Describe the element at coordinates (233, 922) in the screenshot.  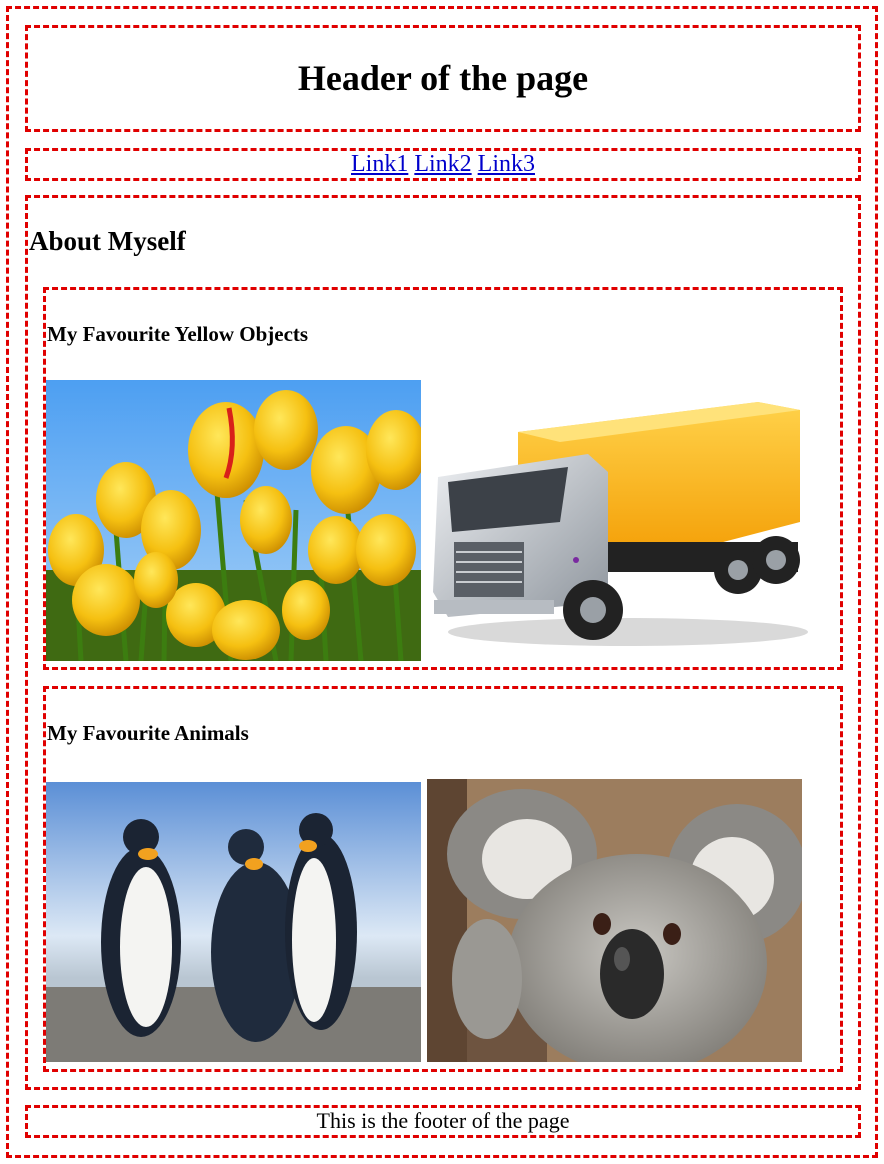
I see `penguins-image` at that location.